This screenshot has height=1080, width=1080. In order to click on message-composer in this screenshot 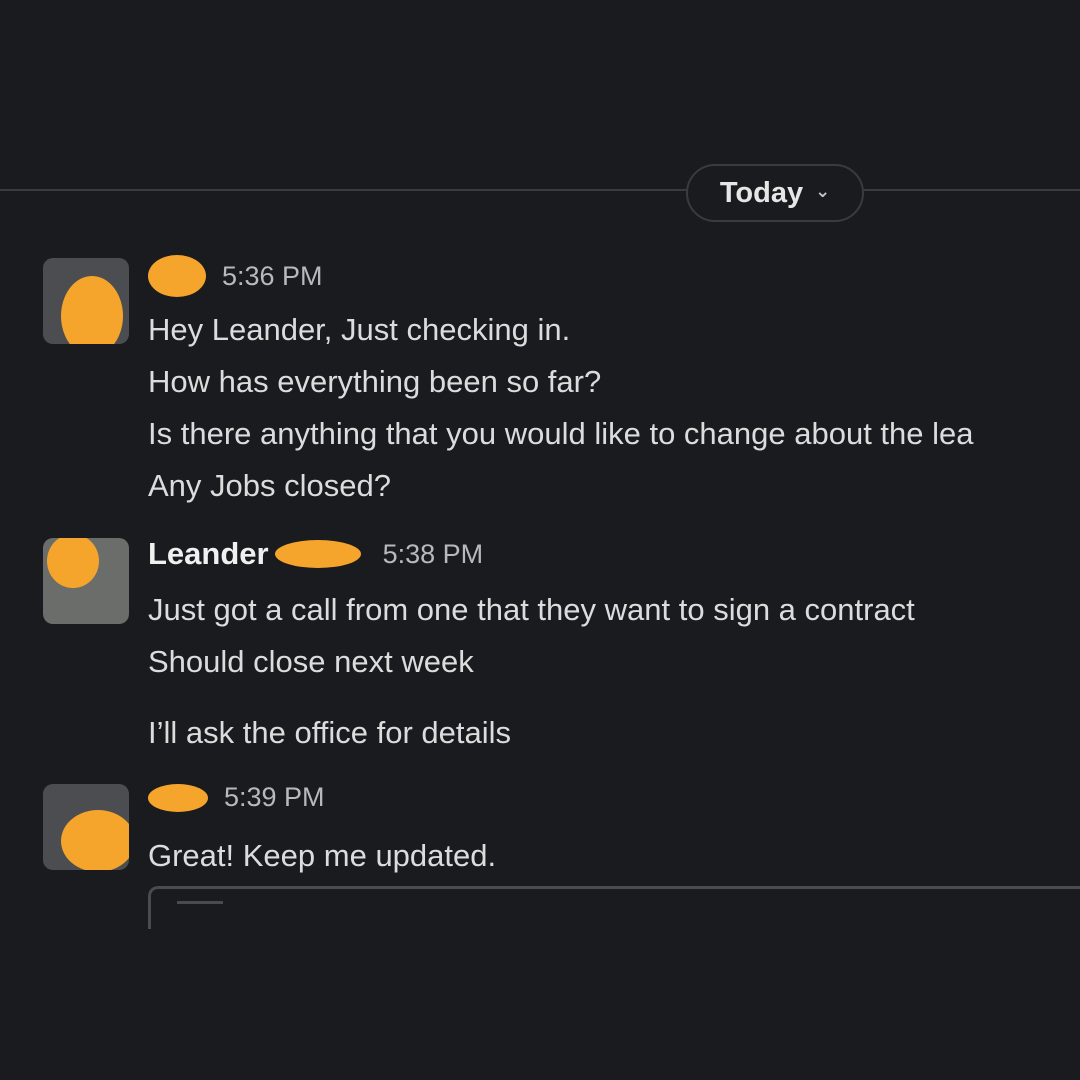, I will do `click(614, 907)`.